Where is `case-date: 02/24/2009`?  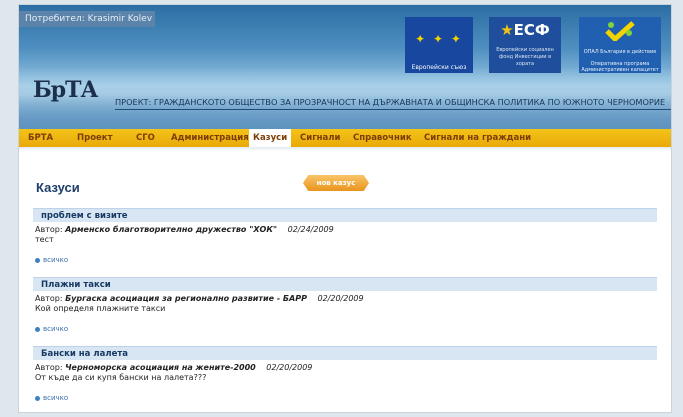
case-date: 02/24/2009 is located at coordinates (310, 229).